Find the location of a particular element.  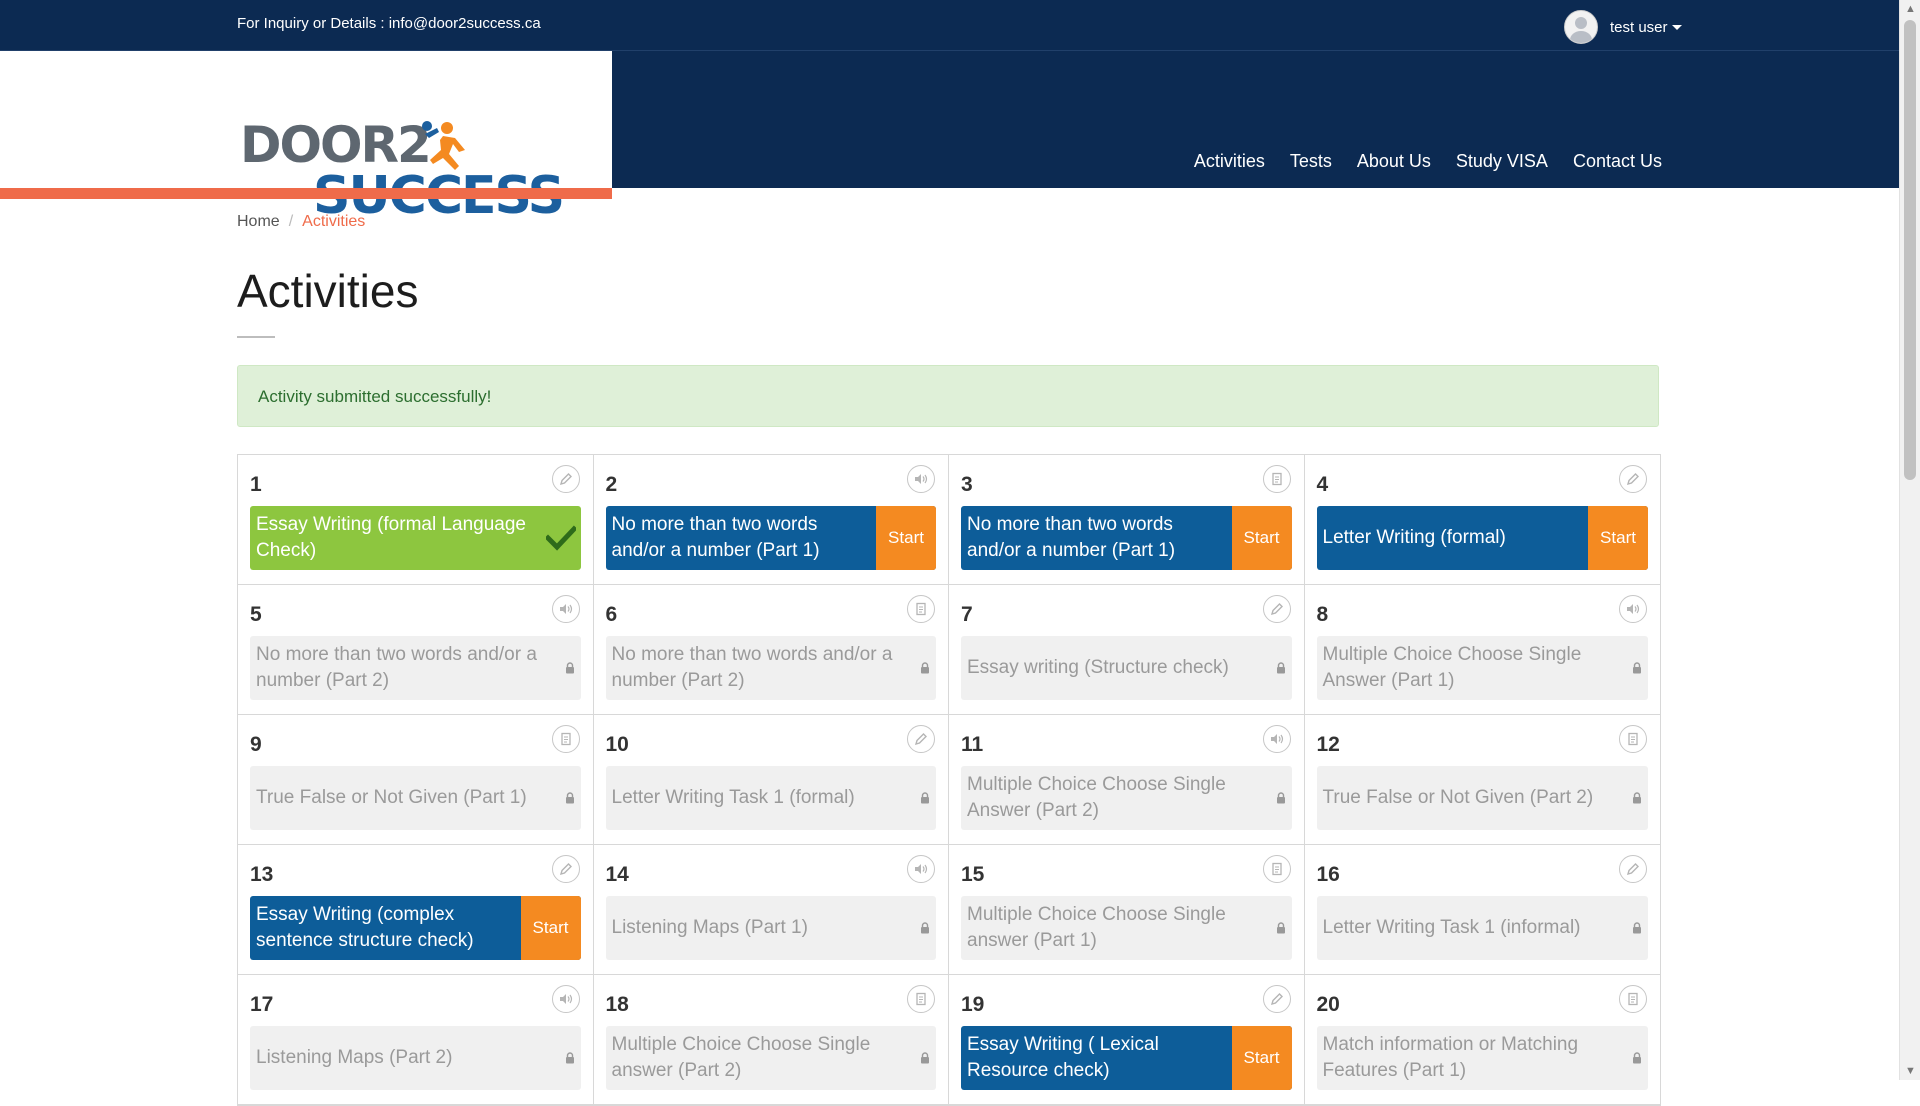

nav-about-us: About Us is located at coordinates (1394, 161).